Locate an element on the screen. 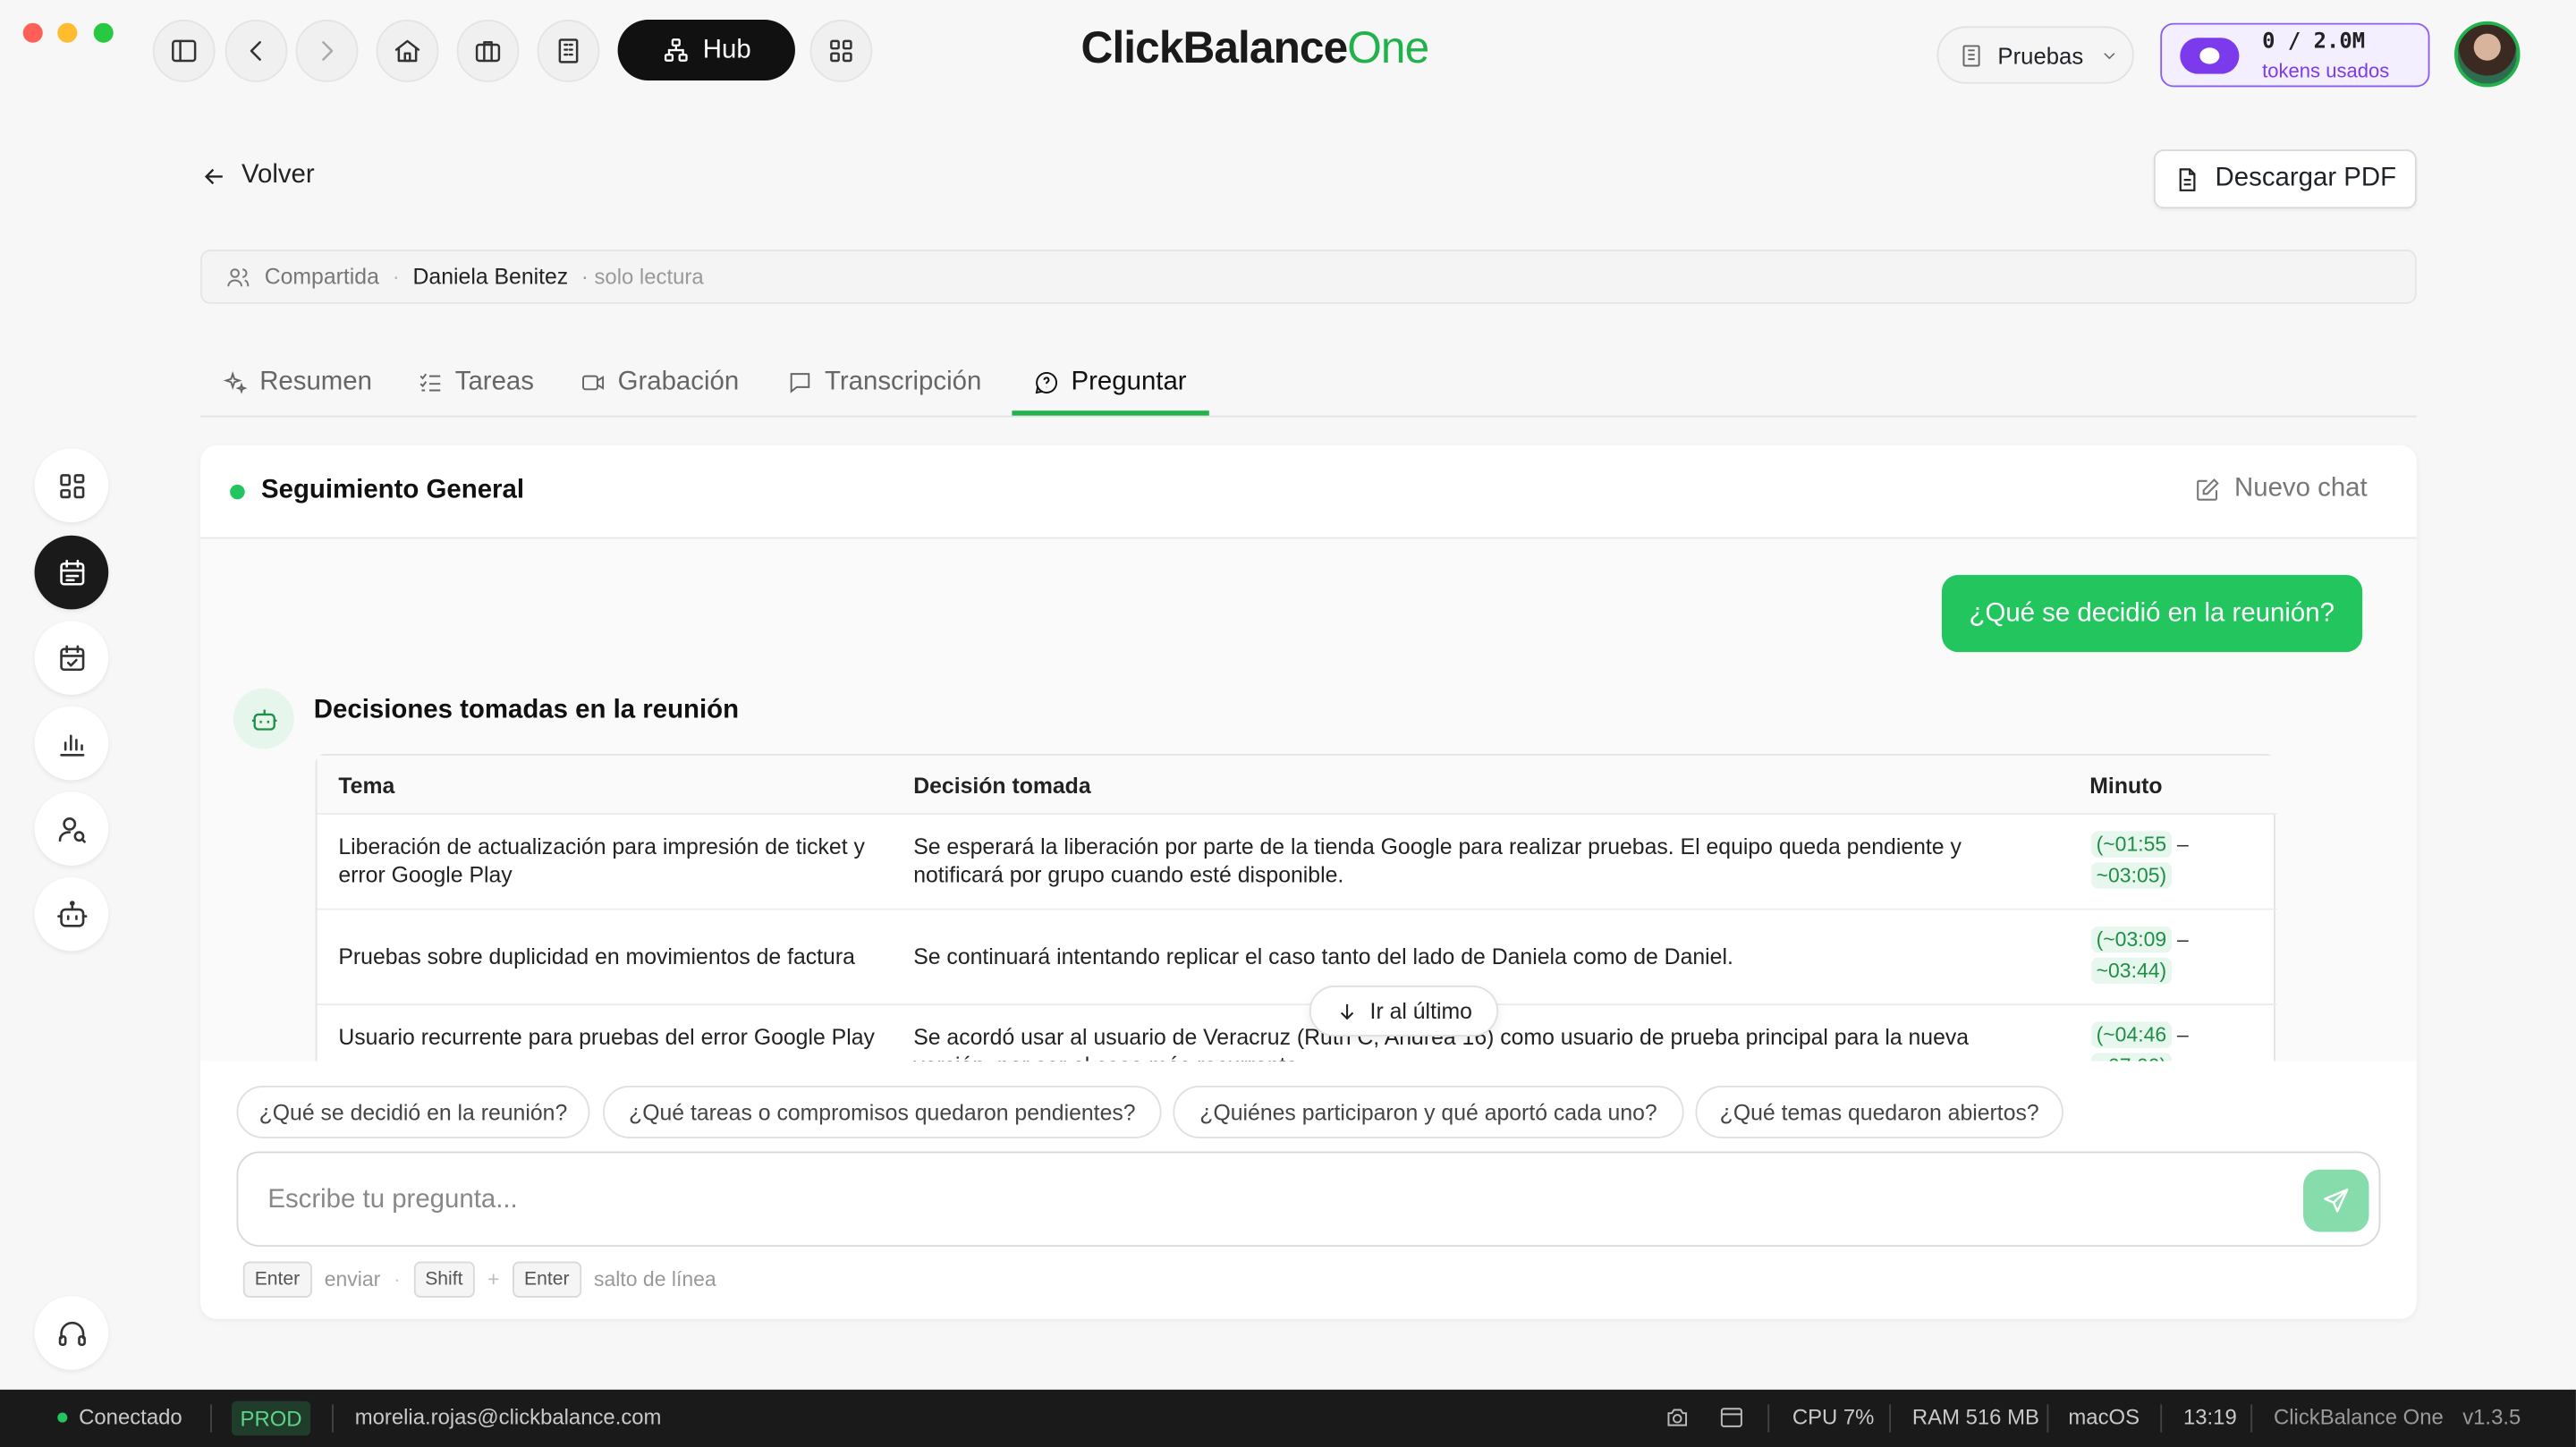 The image size is (2576, 1447). user-search-icon is located at coordinates (71, 829).